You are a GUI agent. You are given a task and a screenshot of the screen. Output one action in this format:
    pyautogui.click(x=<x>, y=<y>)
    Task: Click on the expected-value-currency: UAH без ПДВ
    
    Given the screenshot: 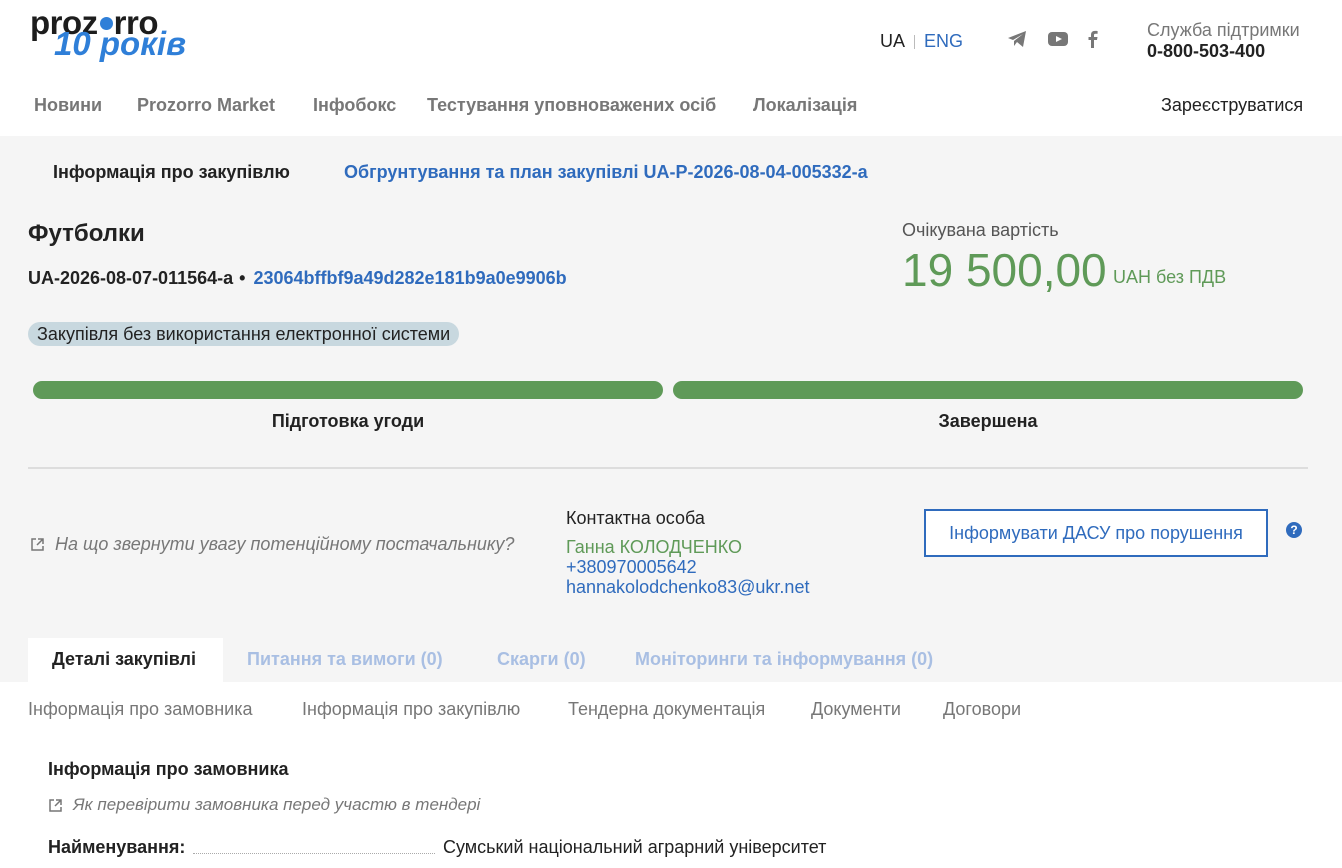 What is the action you would take?
    pyautogui.click(x=1170, y=277)
    